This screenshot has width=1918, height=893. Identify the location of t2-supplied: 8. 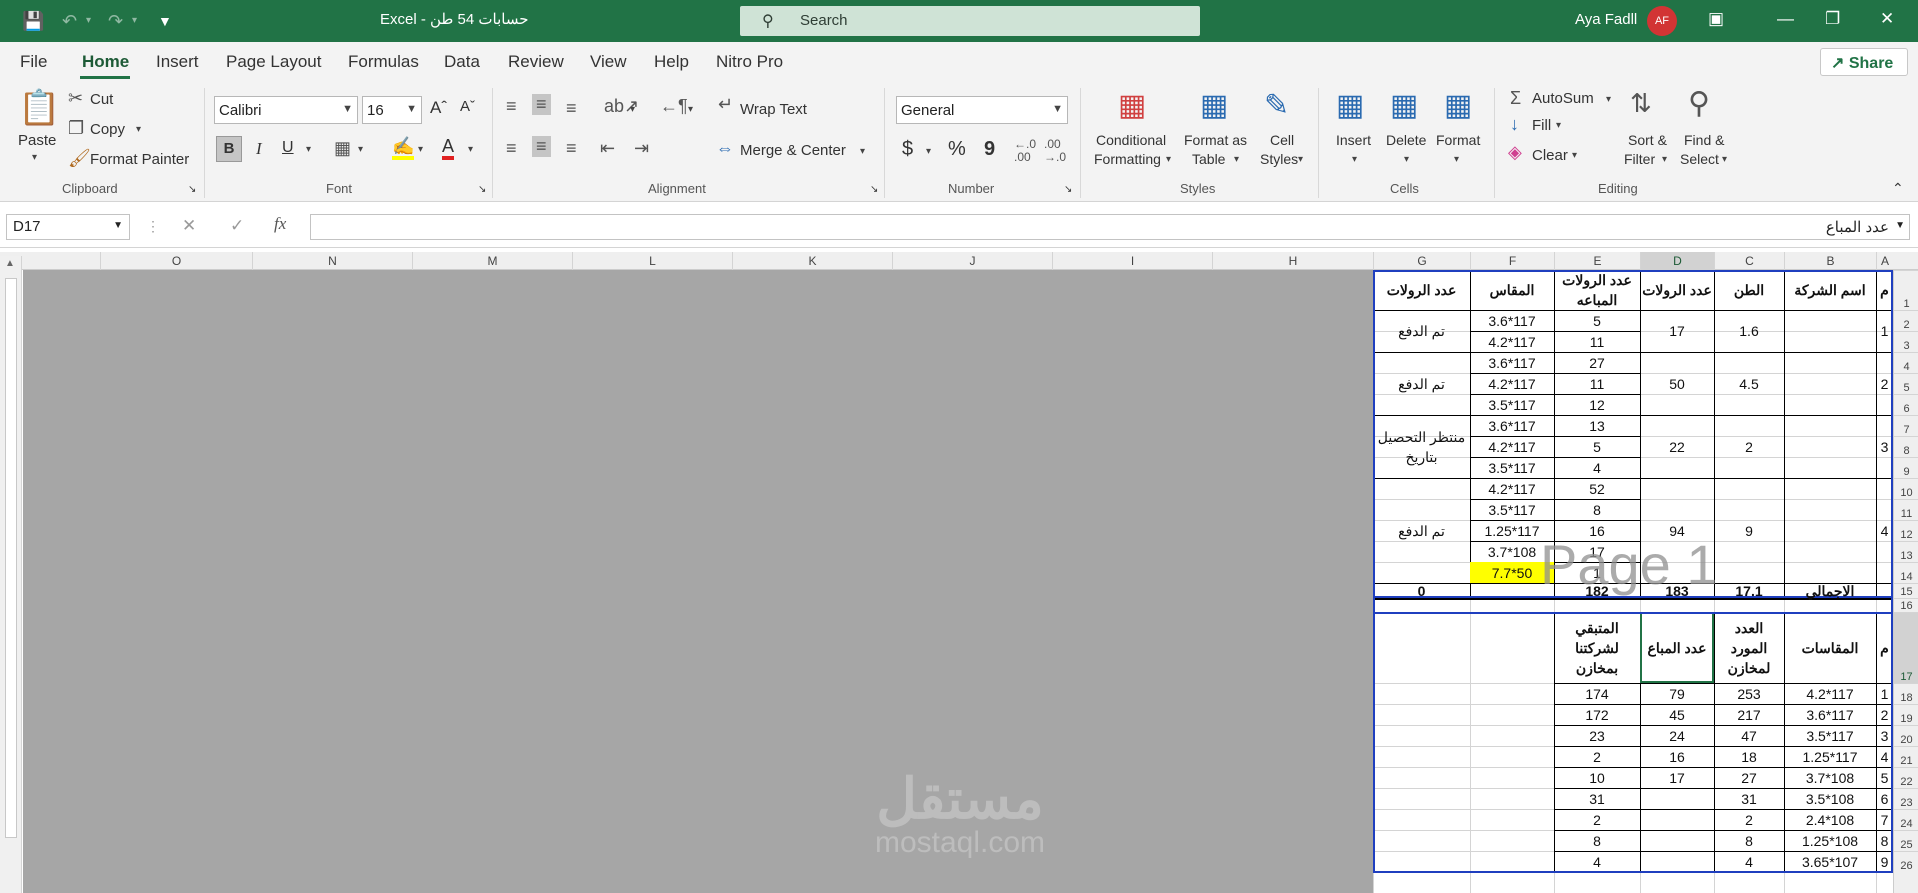
(1749, 840).